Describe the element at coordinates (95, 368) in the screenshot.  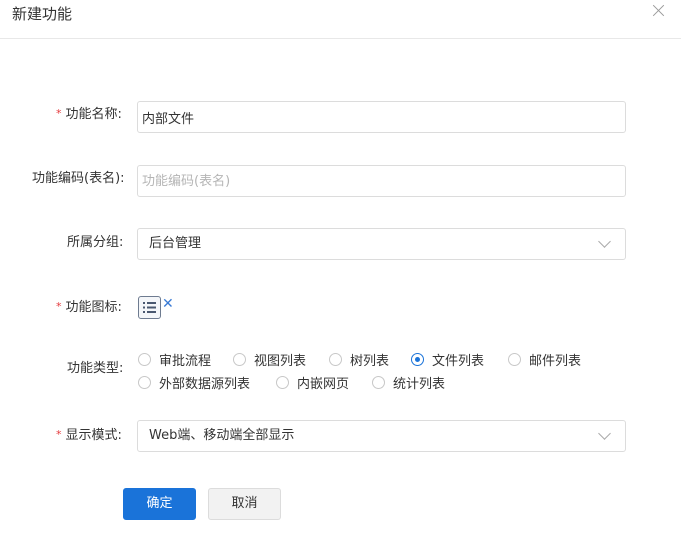
I see `type-label: 功能类型:` at that location.